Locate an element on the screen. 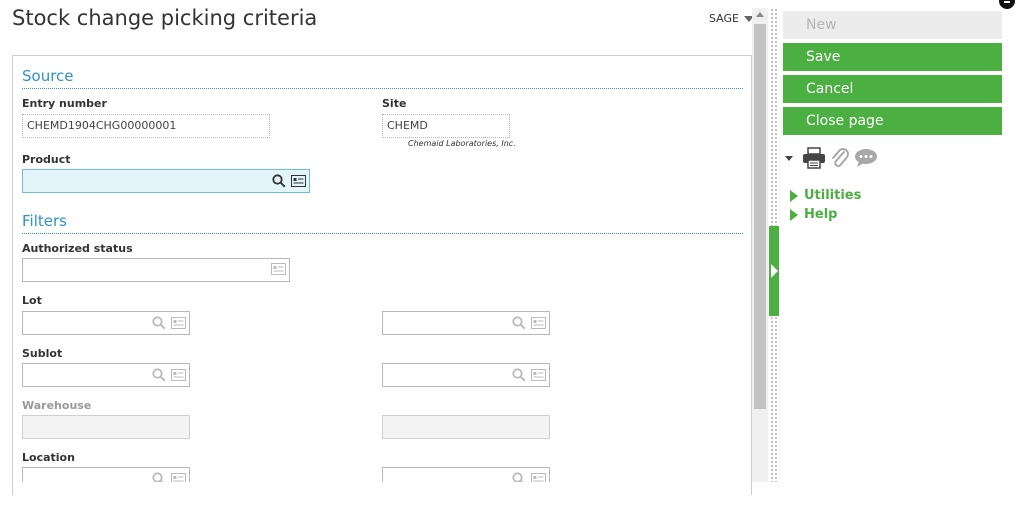 The image size is (1019, 523). help-label: Help is located at coordinates (821, 214).